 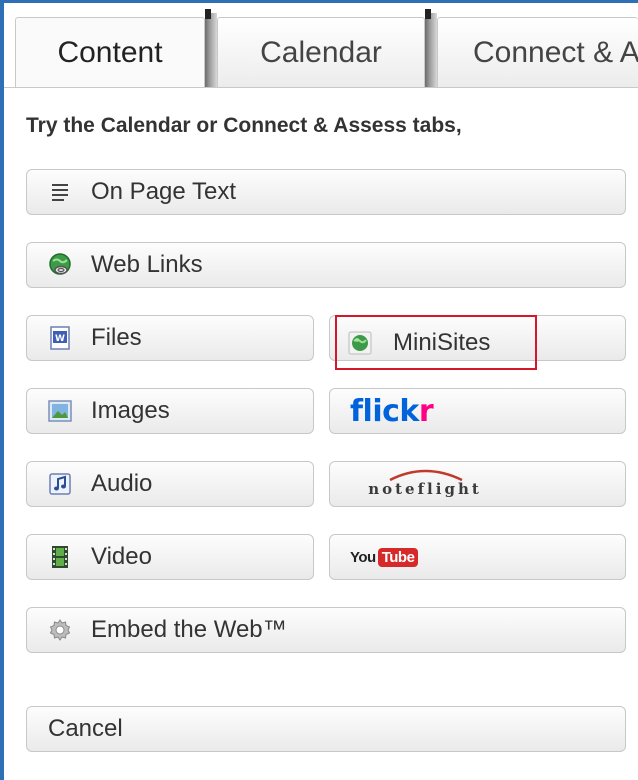 What do you see at coordinates (60, 484) in the screenshot?
I see `music-note-icon` at bounding box center [60, 484].